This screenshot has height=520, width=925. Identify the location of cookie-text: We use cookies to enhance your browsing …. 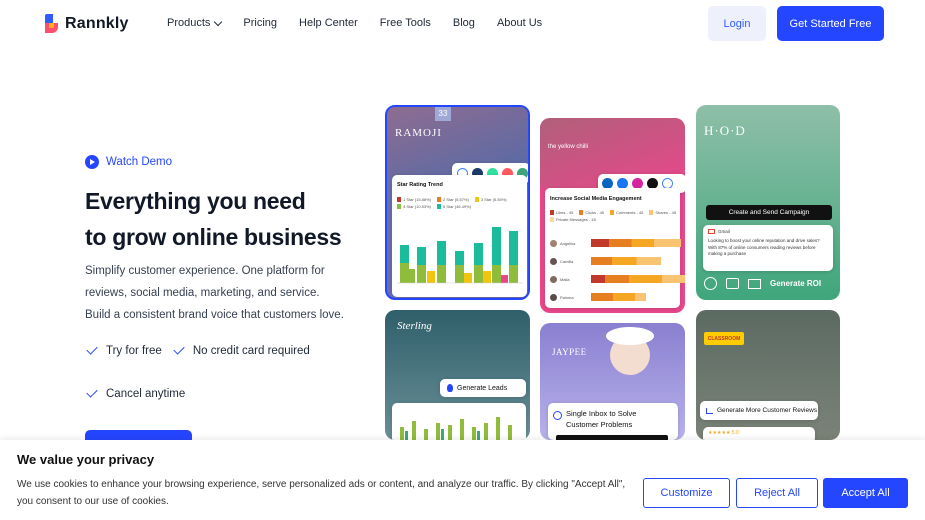
(321, 493).